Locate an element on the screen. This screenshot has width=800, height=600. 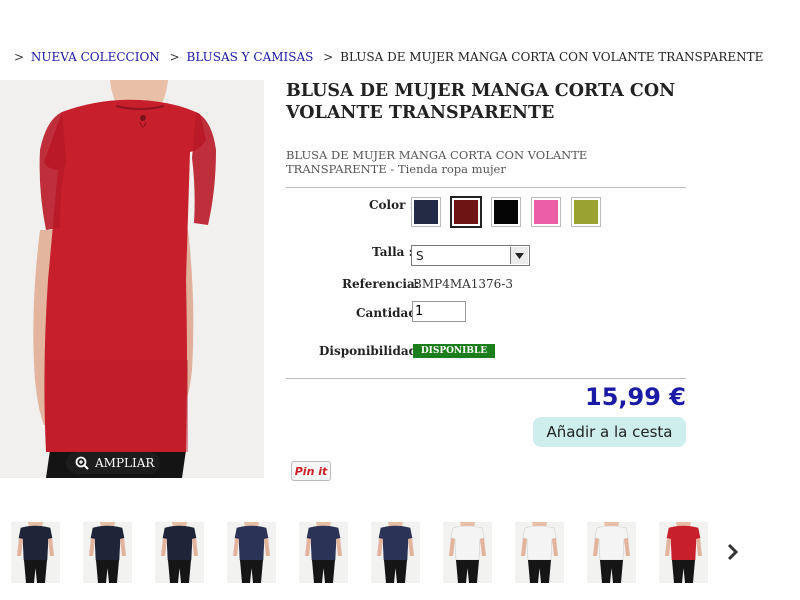
size-select: S is located at coordinates (470, 255).